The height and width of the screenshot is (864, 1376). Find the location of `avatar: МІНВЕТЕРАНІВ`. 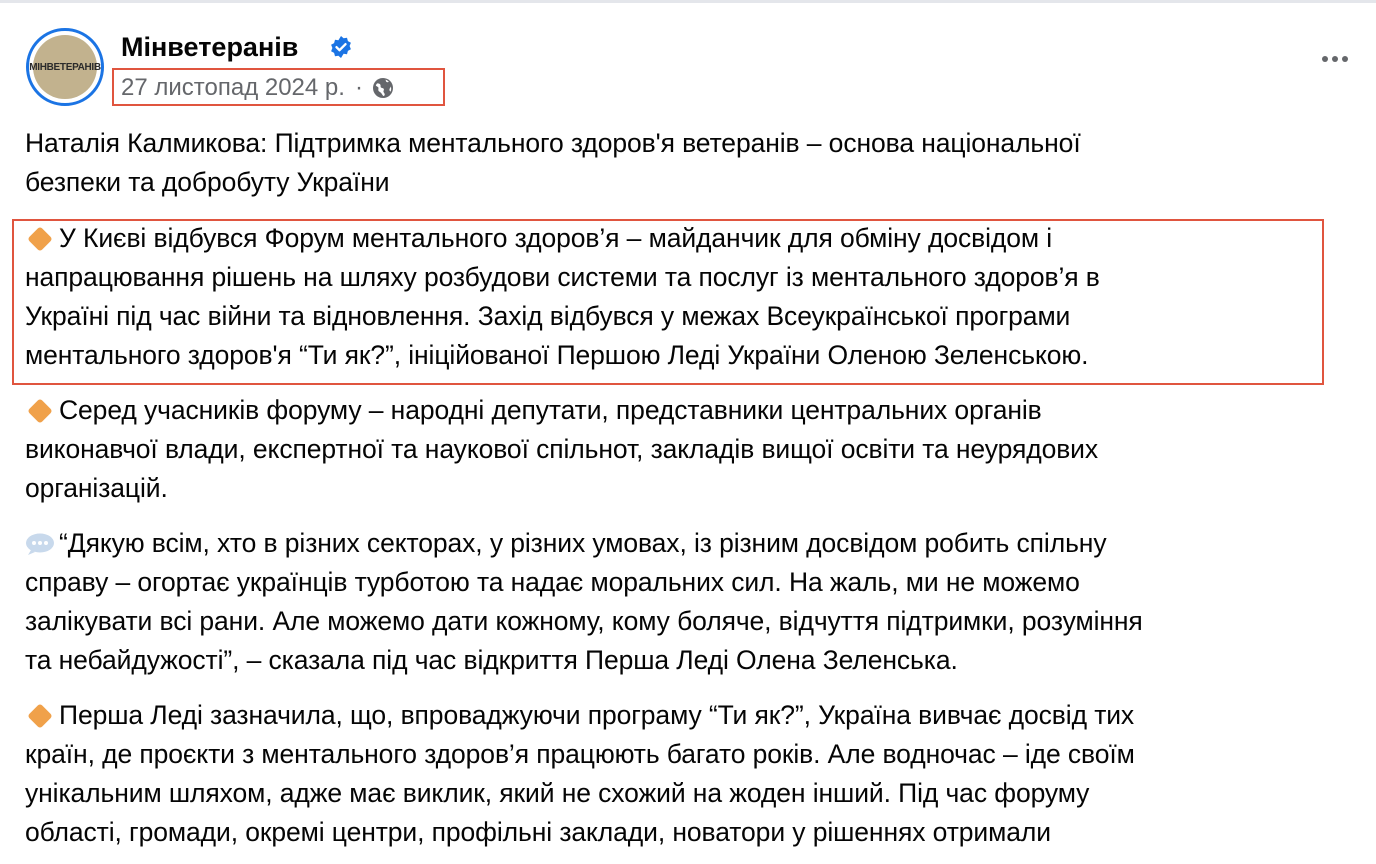

avatar: МІНВЕТЕРАНІВ is located at coordinates (65, 67).